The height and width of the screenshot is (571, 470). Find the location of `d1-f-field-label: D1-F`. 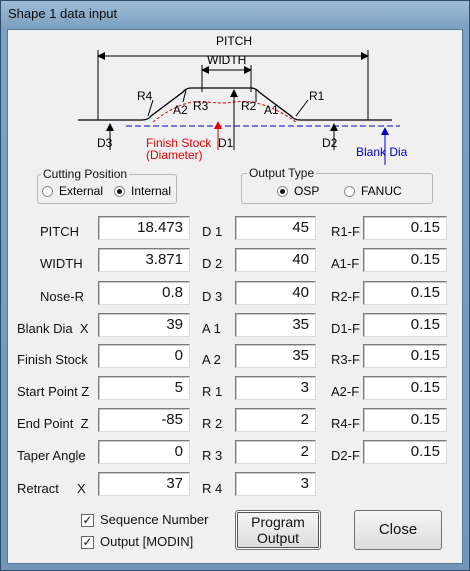

d1-f-field-label: D1-F is located at coordinates (345, 328).